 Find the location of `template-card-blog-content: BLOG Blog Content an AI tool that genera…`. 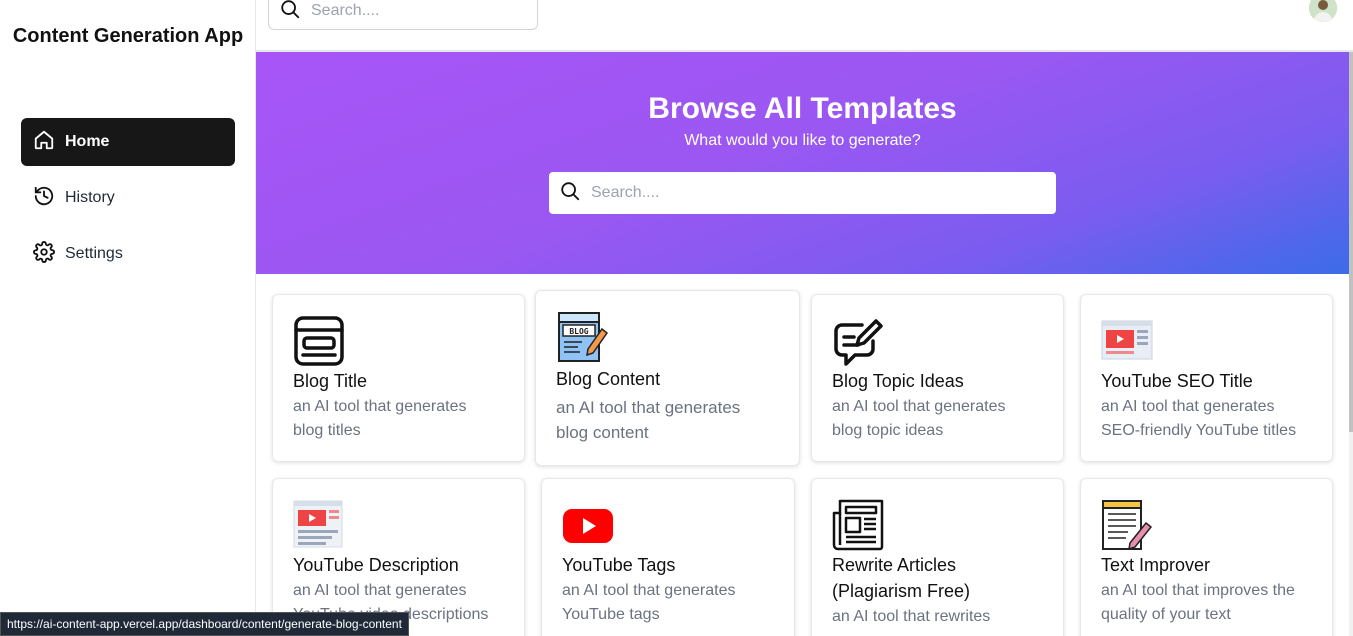

template-card-blog-content: BLOG Blog Content an AI tool that genera… is located at coordinates (667, 378).